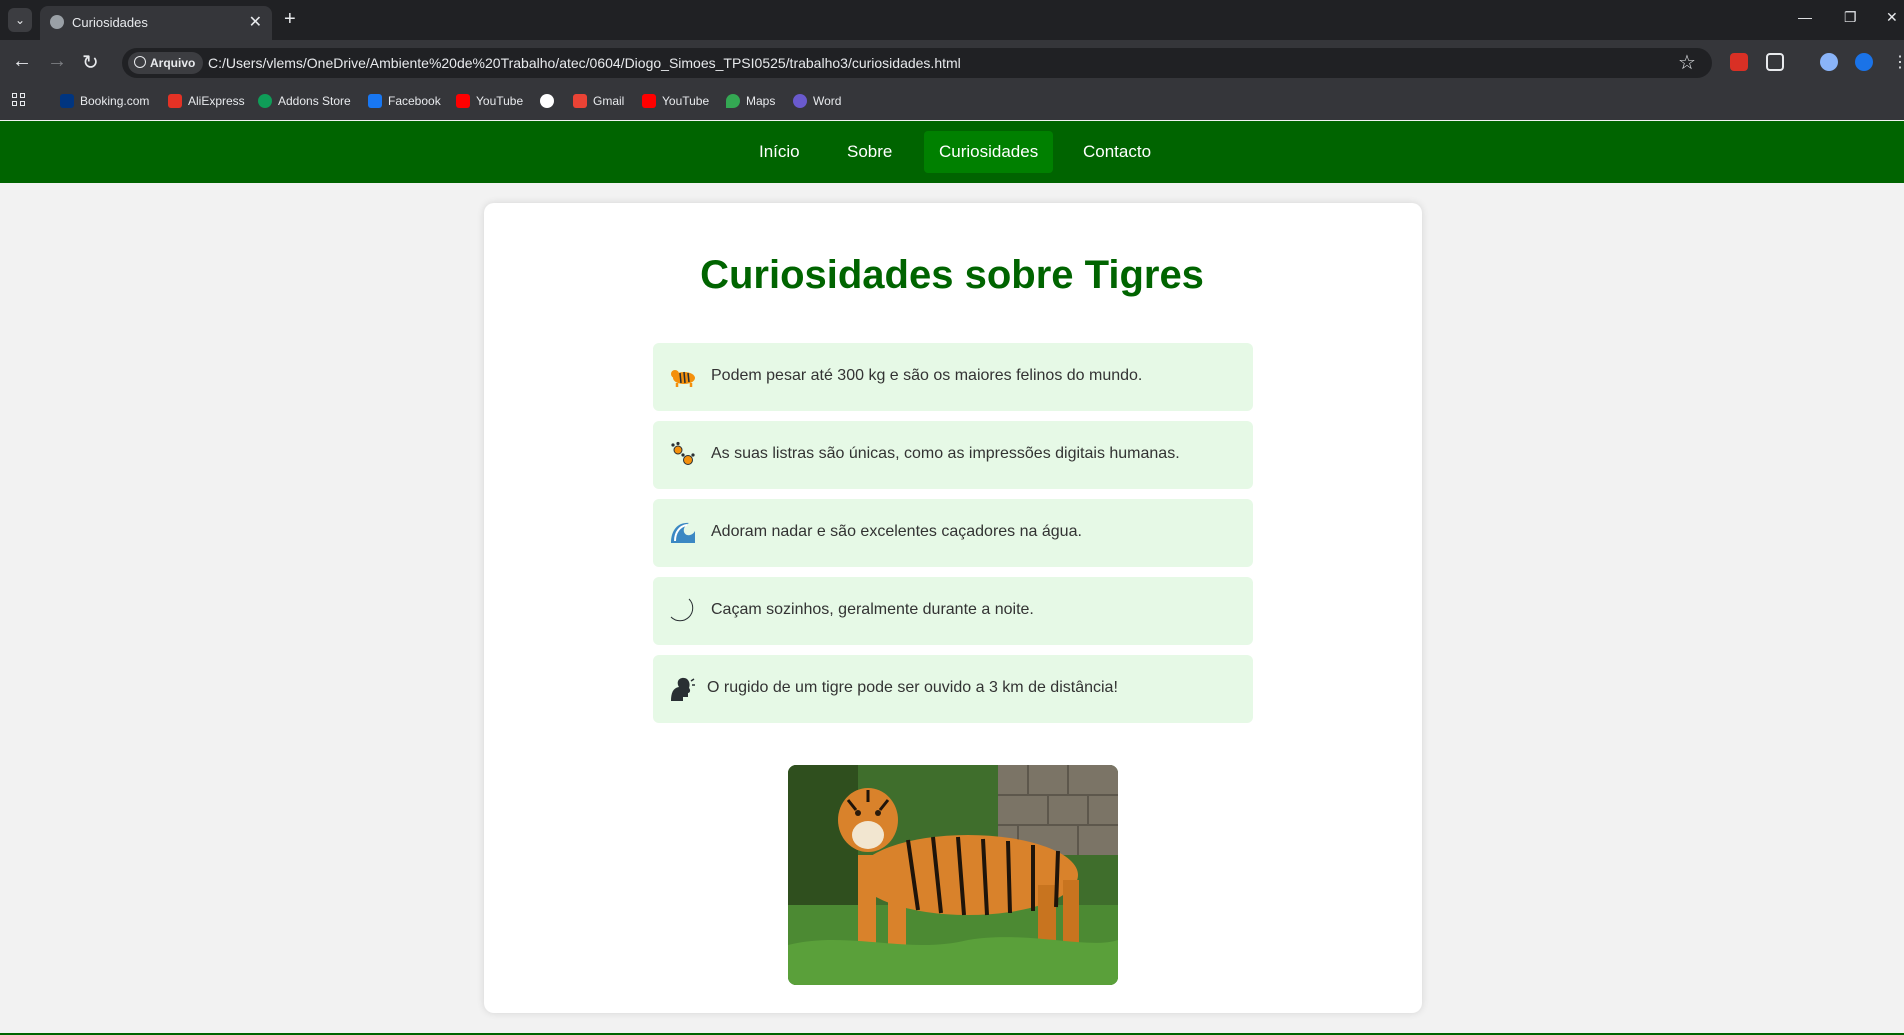 The width and height of the screenshot is (1904, 1035). Describe the element at coordinates (580, 101) in the screenshot. I see `gmail-icon` at that location.